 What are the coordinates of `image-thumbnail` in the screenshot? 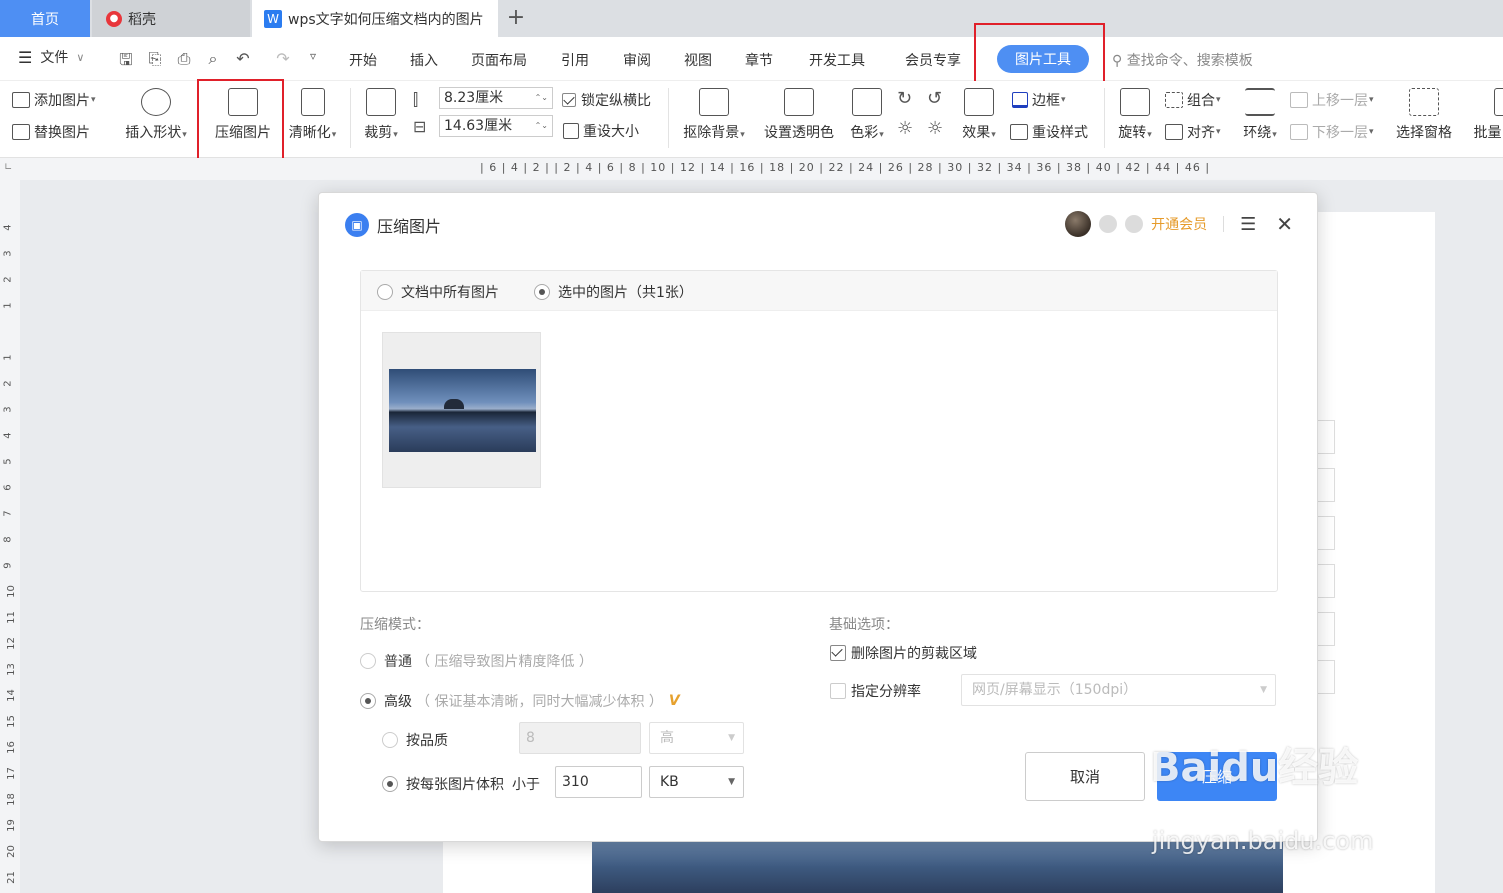 It's located at (461, 410).